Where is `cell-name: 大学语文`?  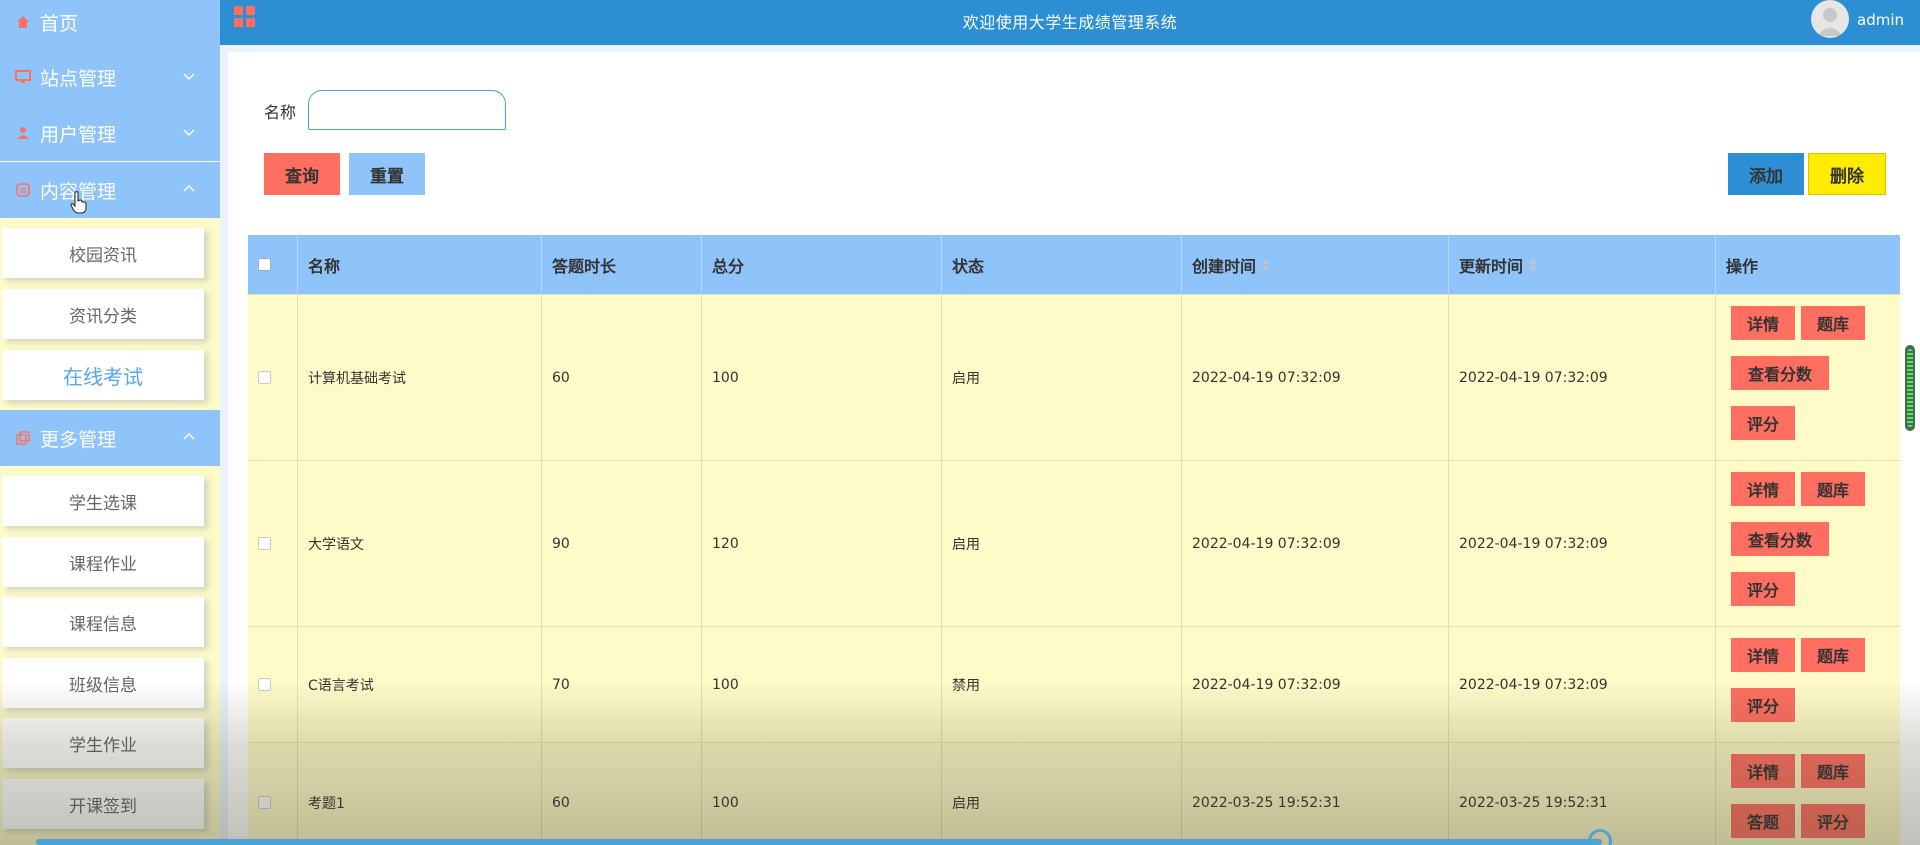
cell-name: 大学语文 is located at coordinates (420, 543).